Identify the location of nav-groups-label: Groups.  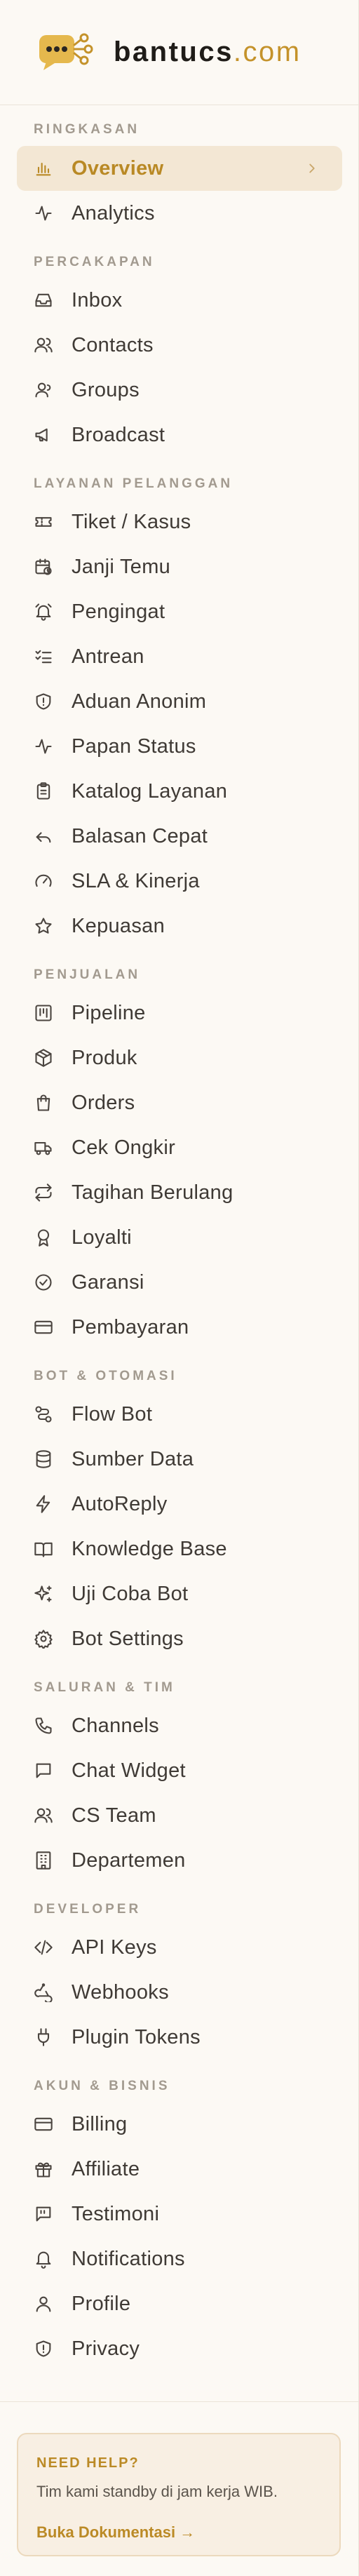
(106, 389).